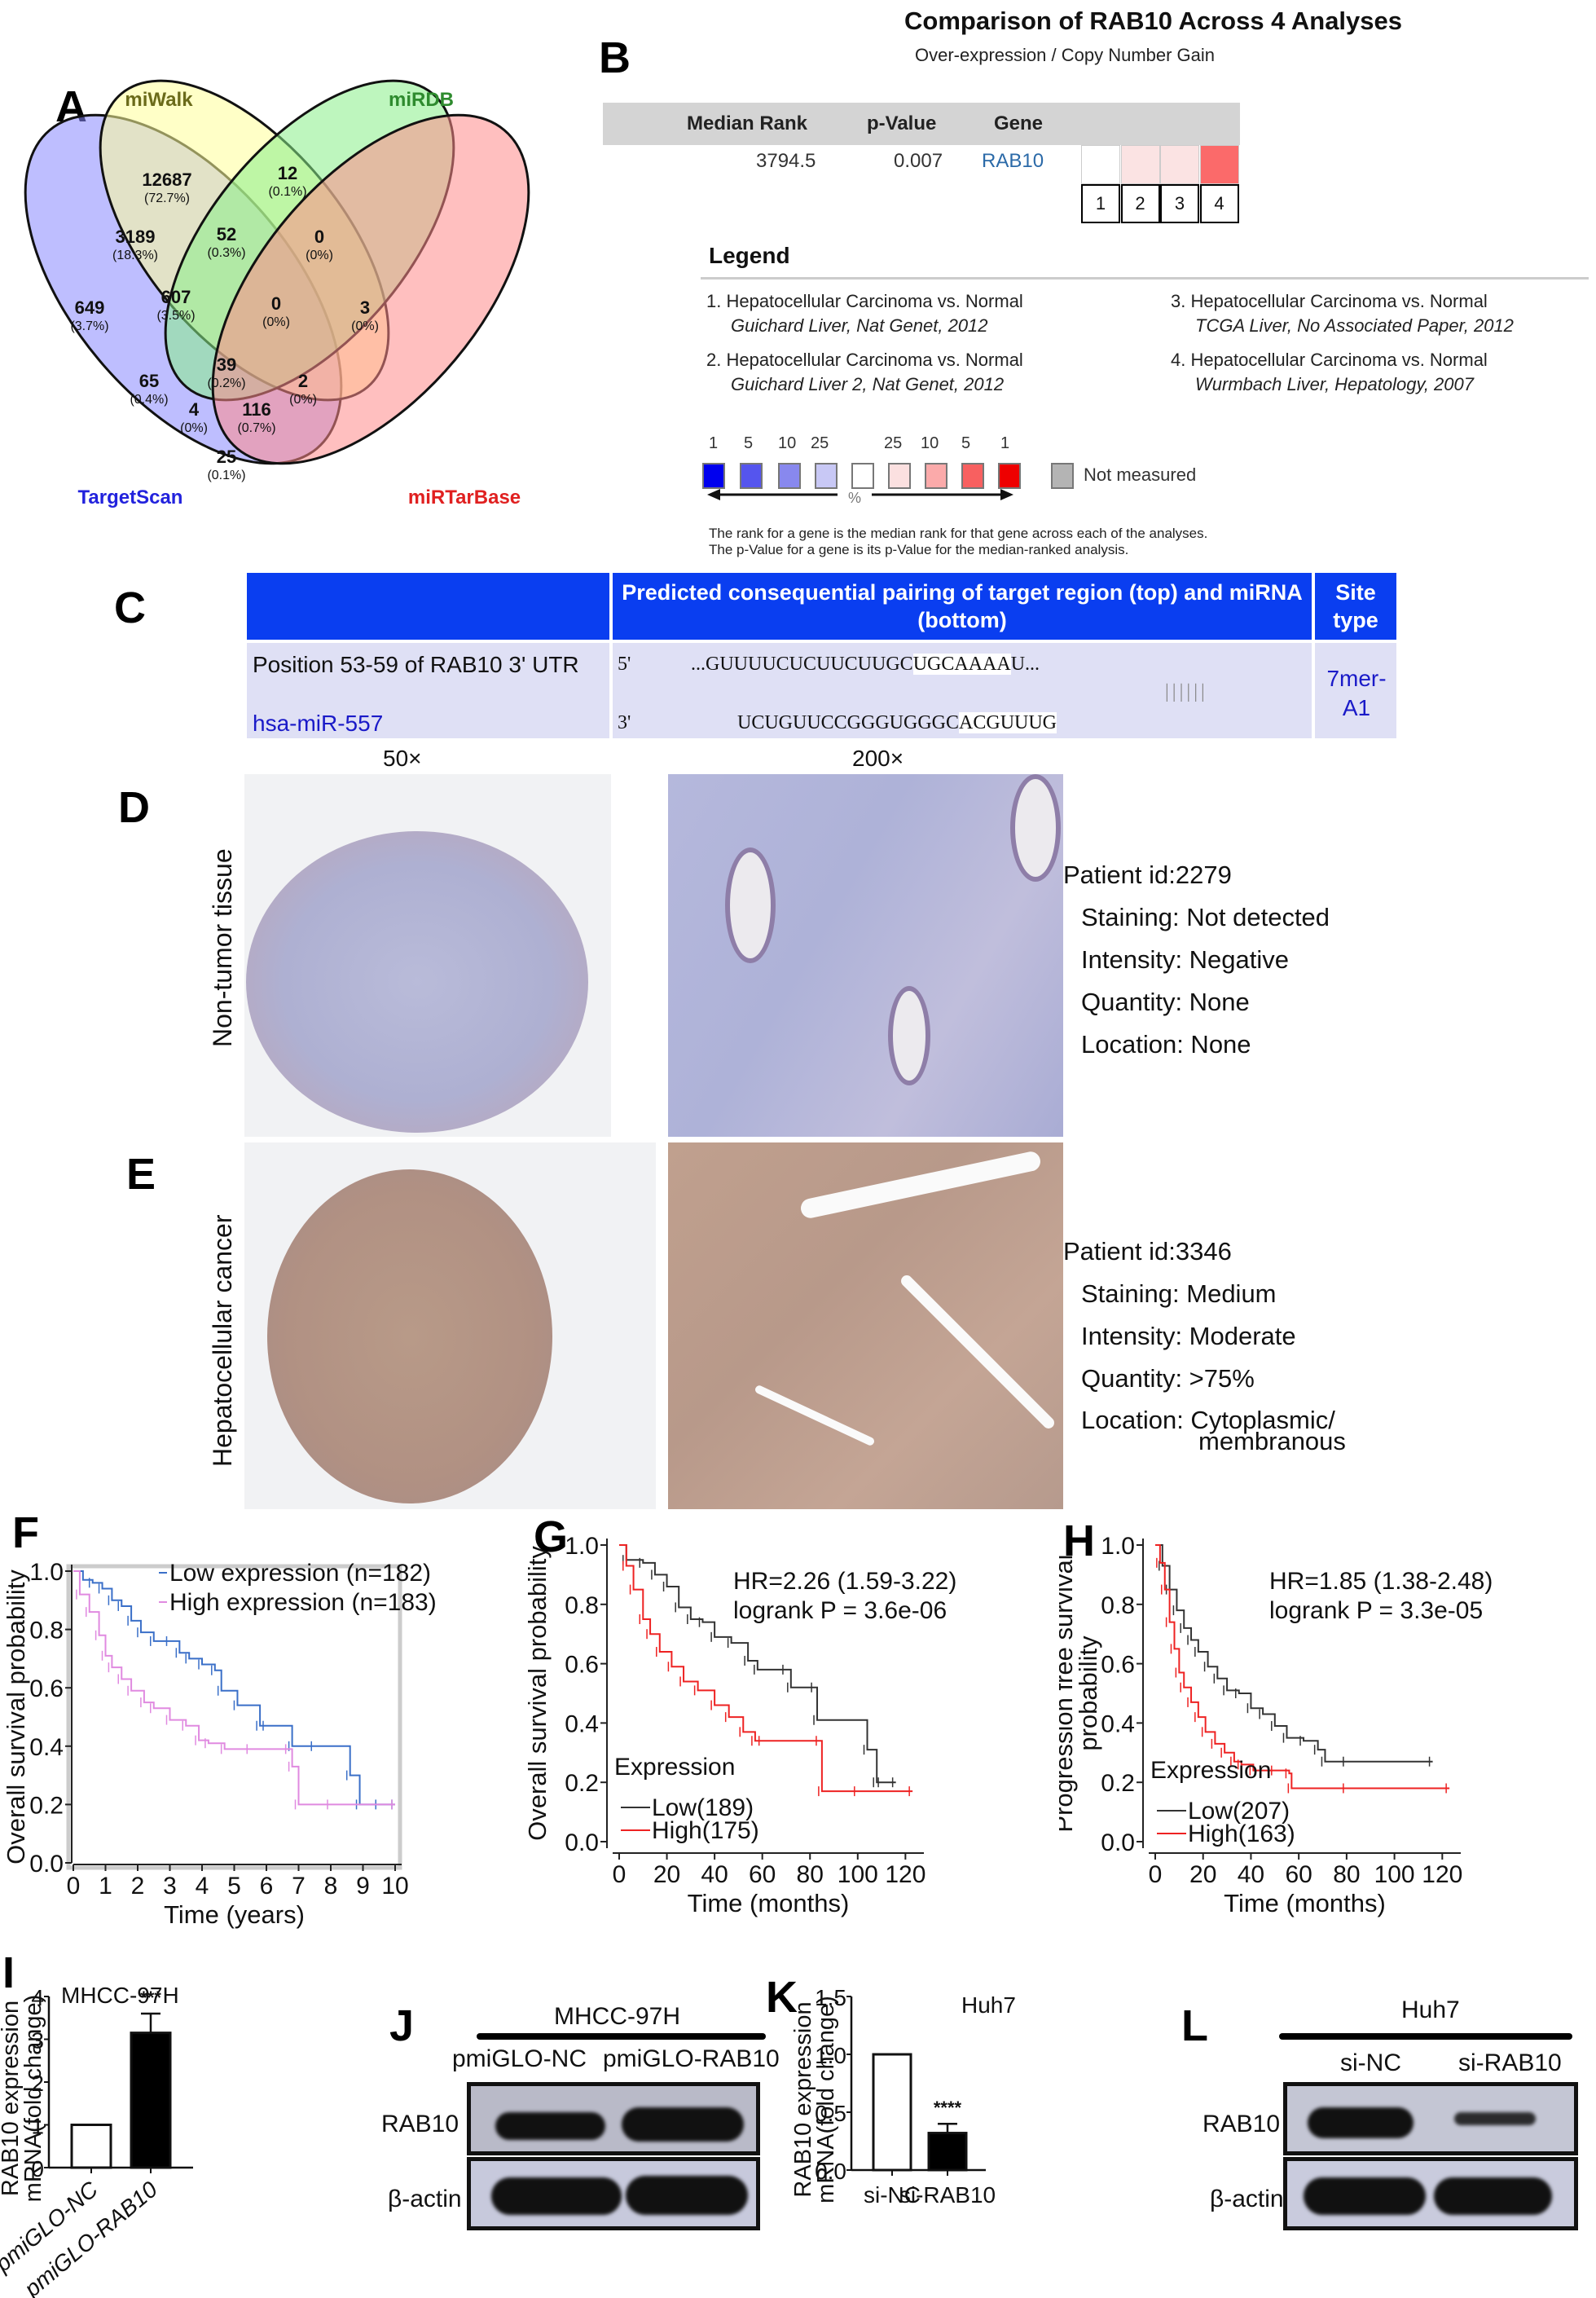 This screenshot has height=2298, width=1596. I want to click on x-tick-label: 3, so click(170, 1886).